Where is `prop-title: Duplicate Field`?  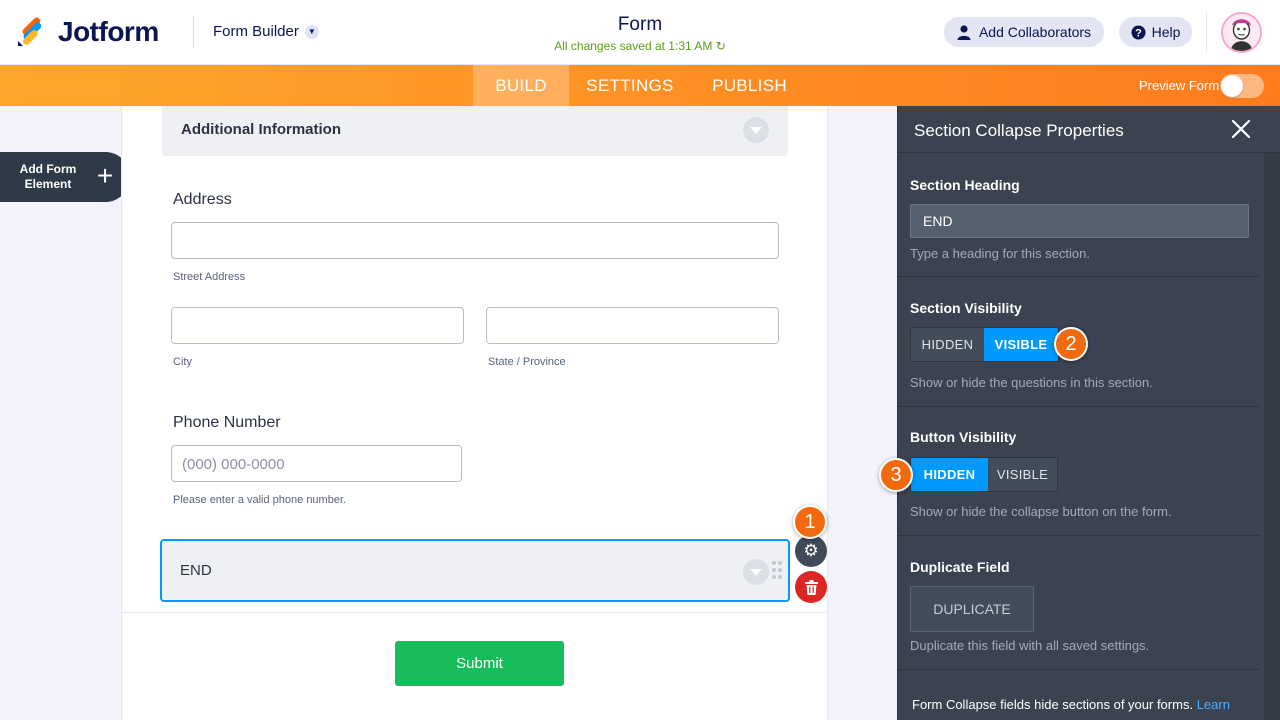
prop-title: Duplicate Field is located at coordinates (960, 567).